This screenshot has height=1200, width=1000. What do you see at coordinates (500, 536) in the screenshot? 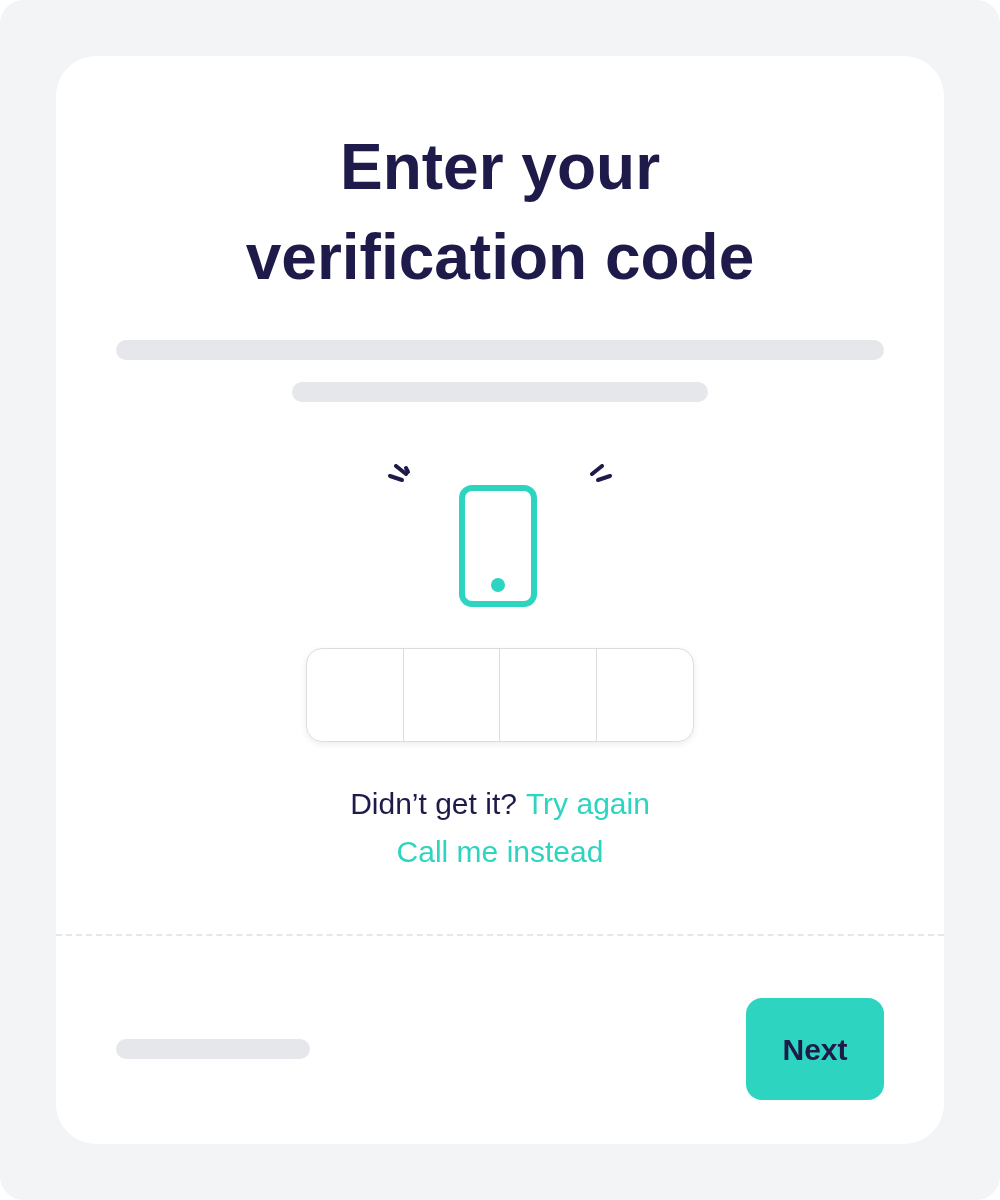
I see `ringing-phone-icon` at bounding box center [500, 536].